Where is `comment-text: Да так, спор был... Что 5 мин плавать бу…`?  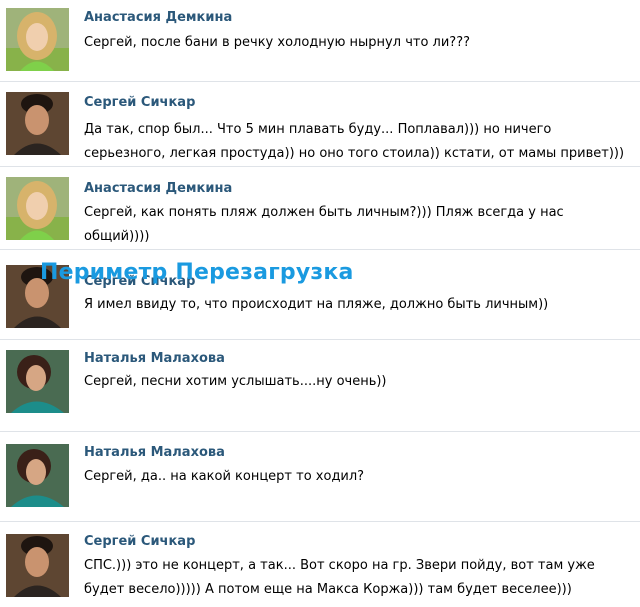 comment-text: Да так, спор был... Что 5 мин плавать бу… is located at coordinates (354, 141).